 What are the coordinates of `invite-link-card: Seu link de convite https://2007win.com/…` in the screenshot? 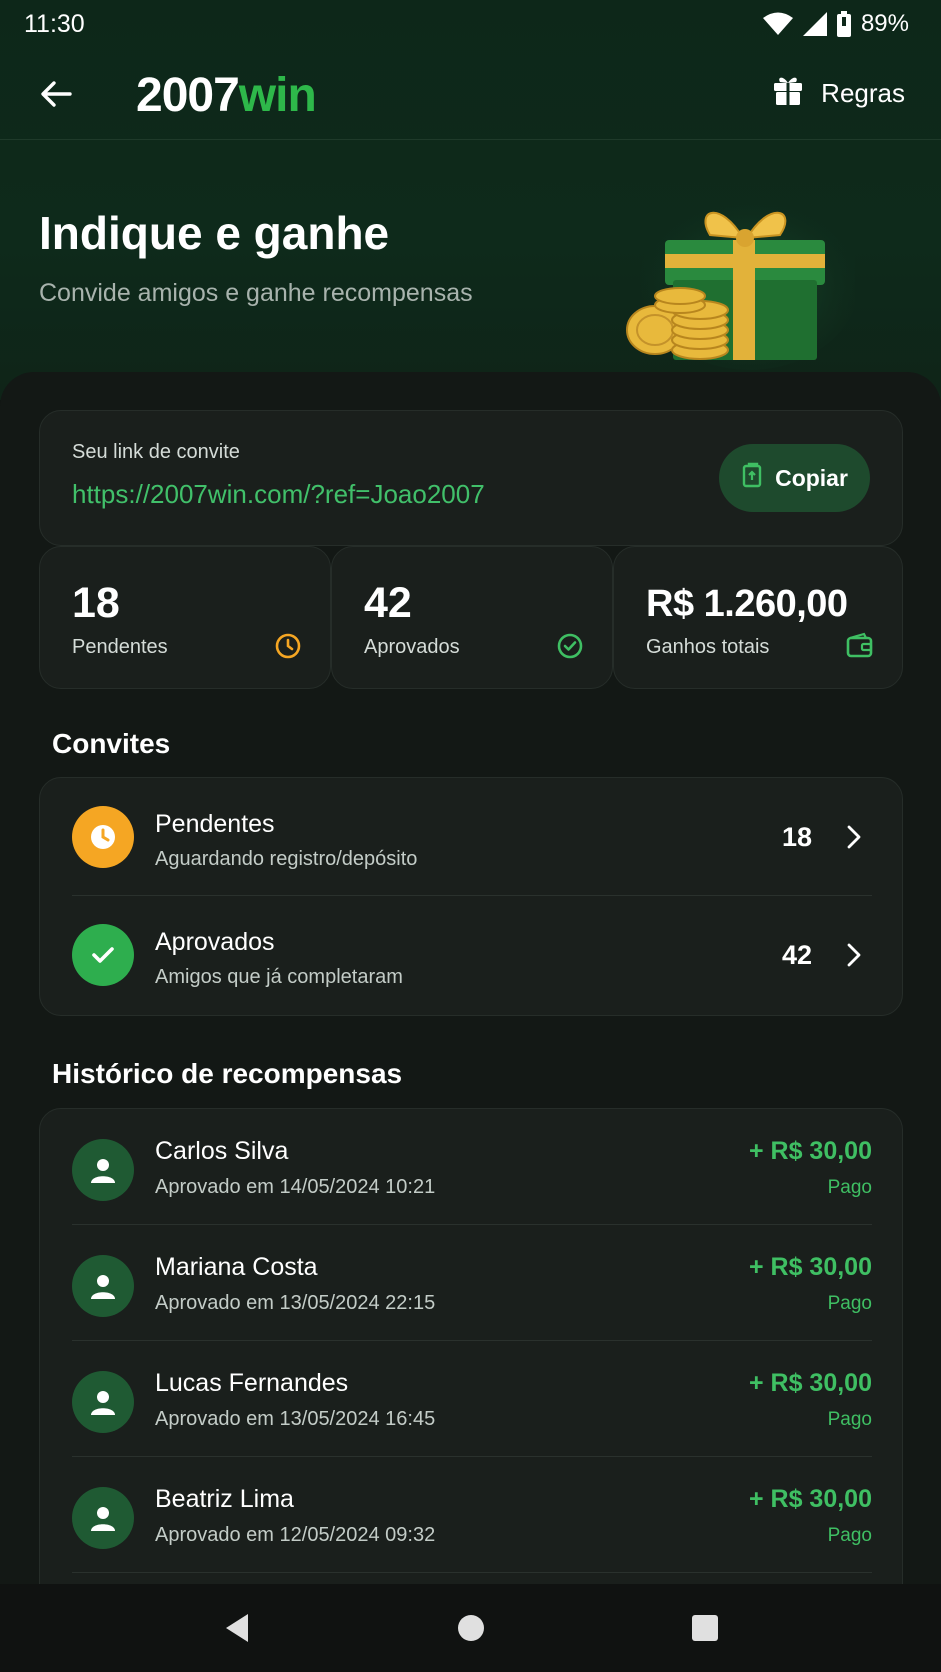 It's located at (471, 478).